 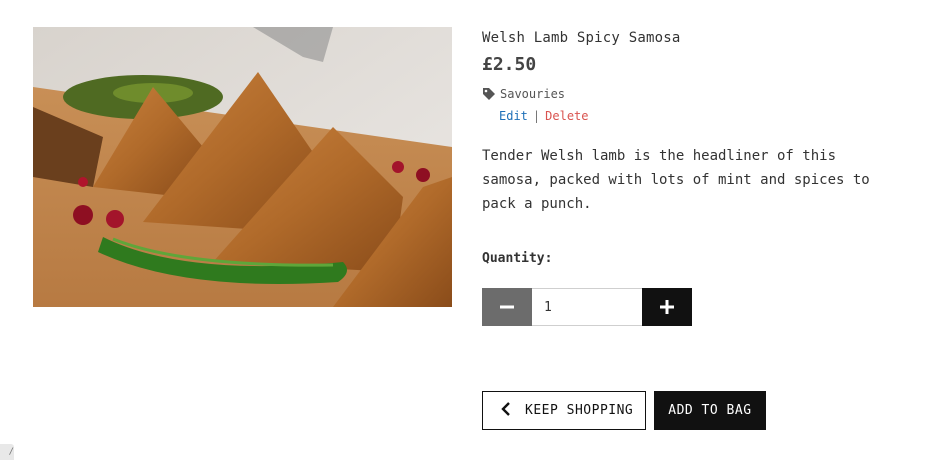 I want to click on keep-shopping-label: KEEP SHOPPING, so click(x=579, y=410).